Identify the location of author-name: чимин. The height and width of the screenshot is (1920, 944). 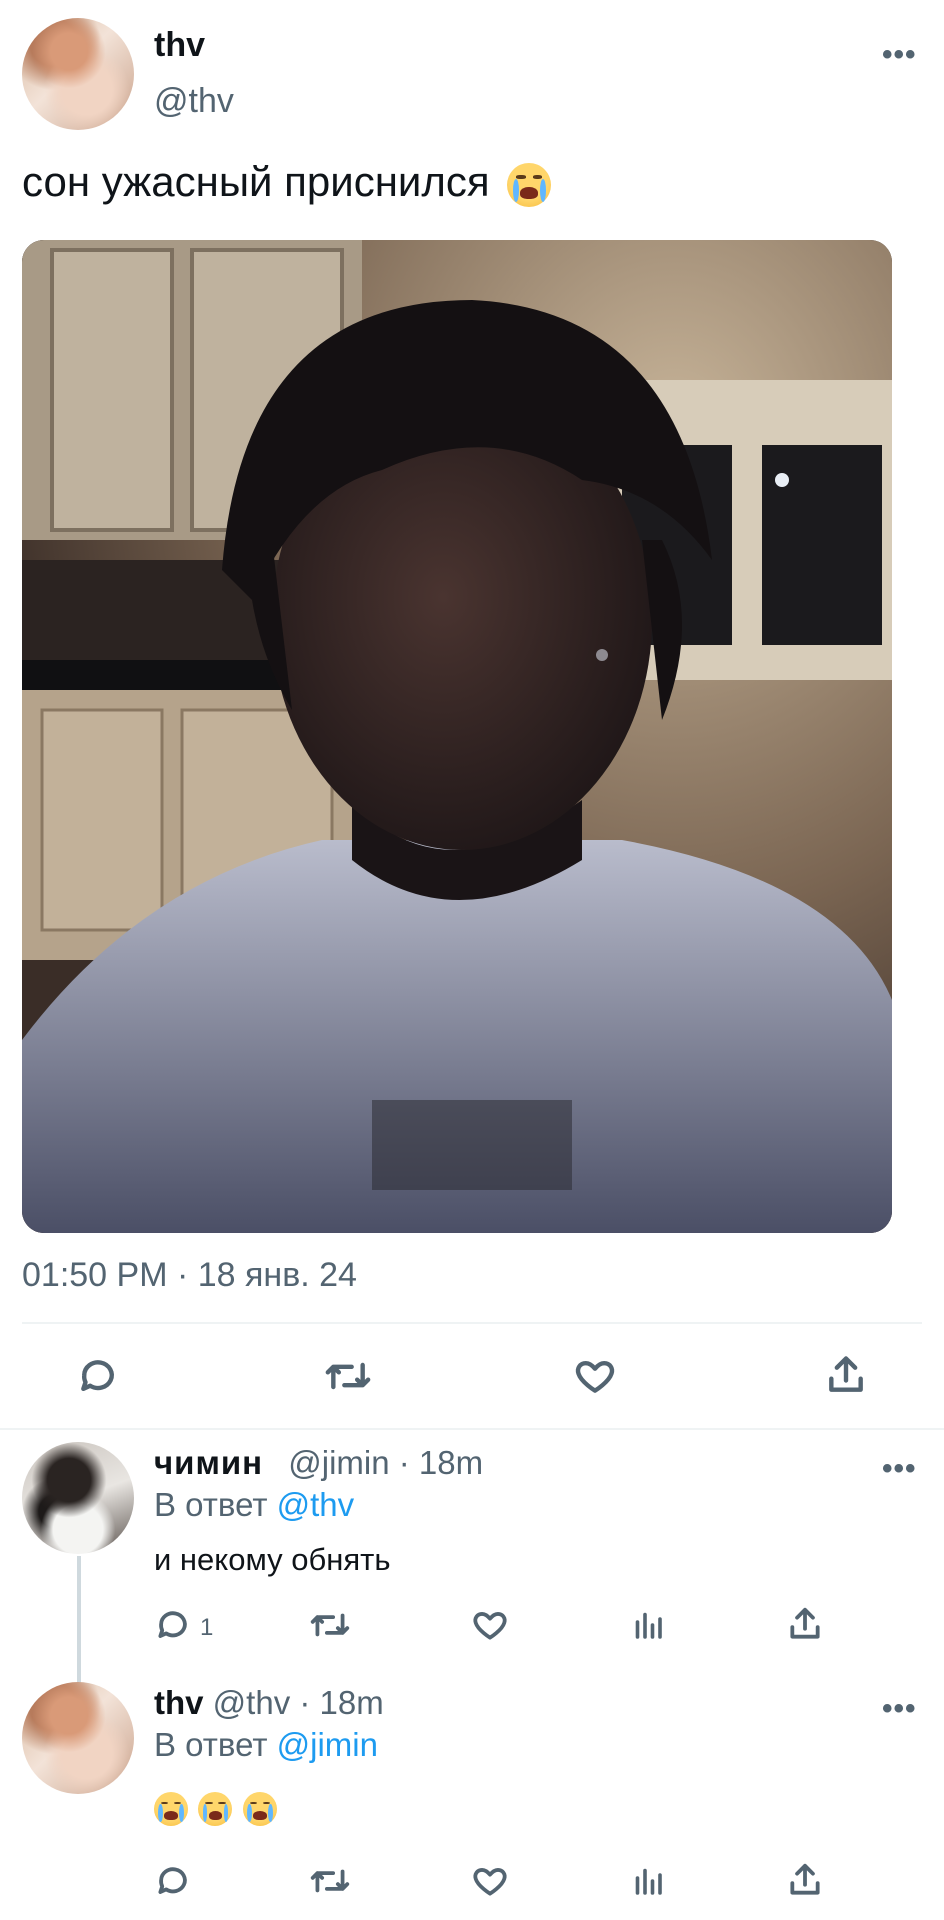
(208, 1462).